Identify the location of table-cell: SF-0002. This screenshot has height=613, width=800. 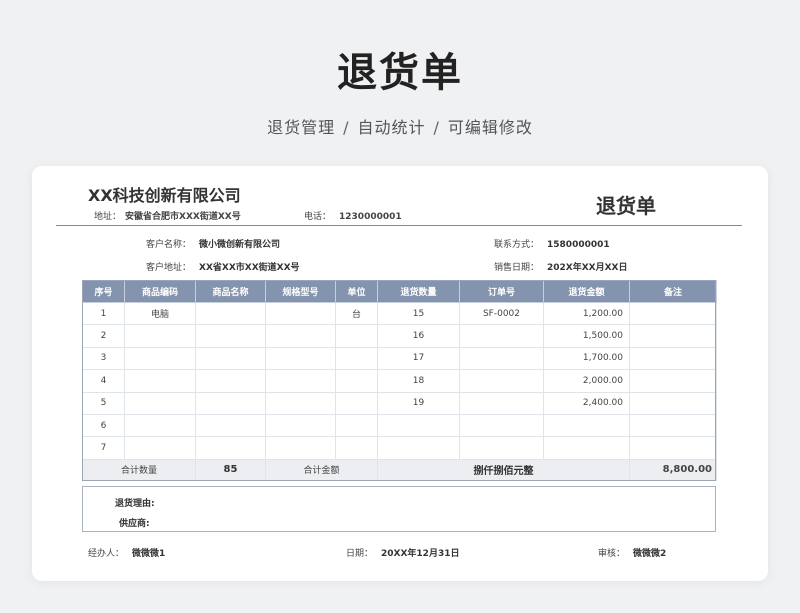
(501, 313).